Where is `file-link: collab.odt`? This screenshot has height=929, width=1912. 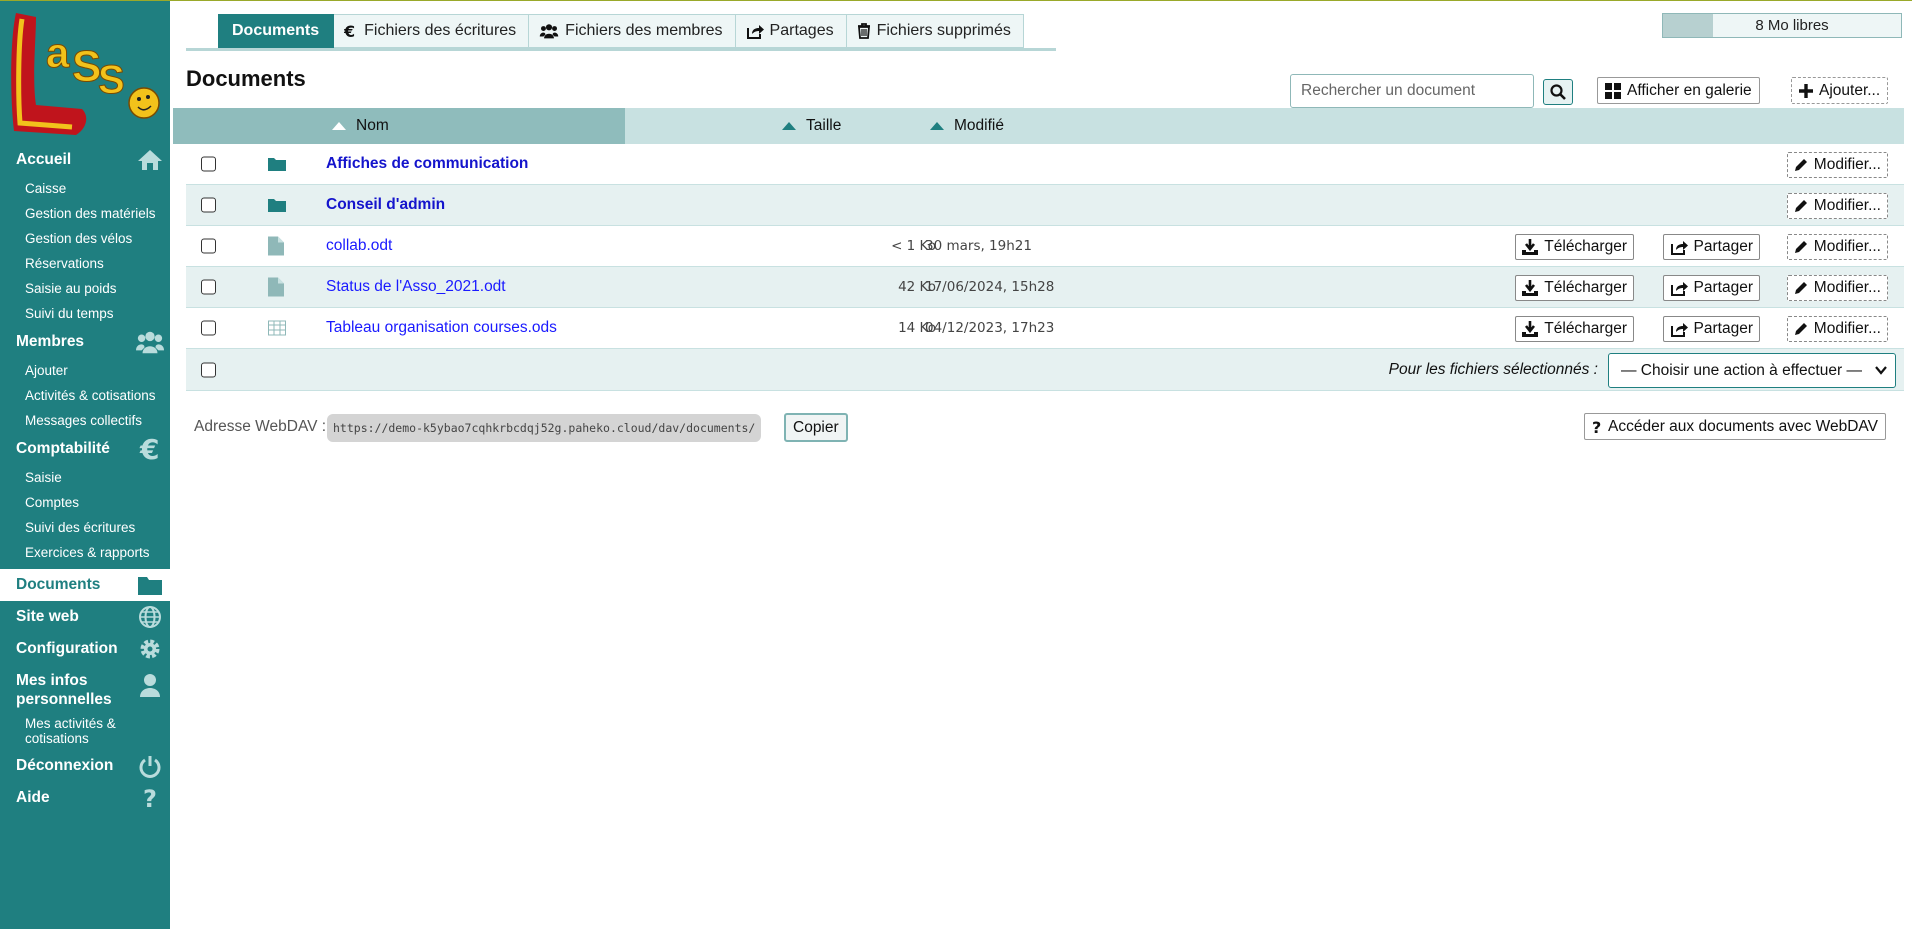
file-link: collab.odt is located at coordinates (359, 246).